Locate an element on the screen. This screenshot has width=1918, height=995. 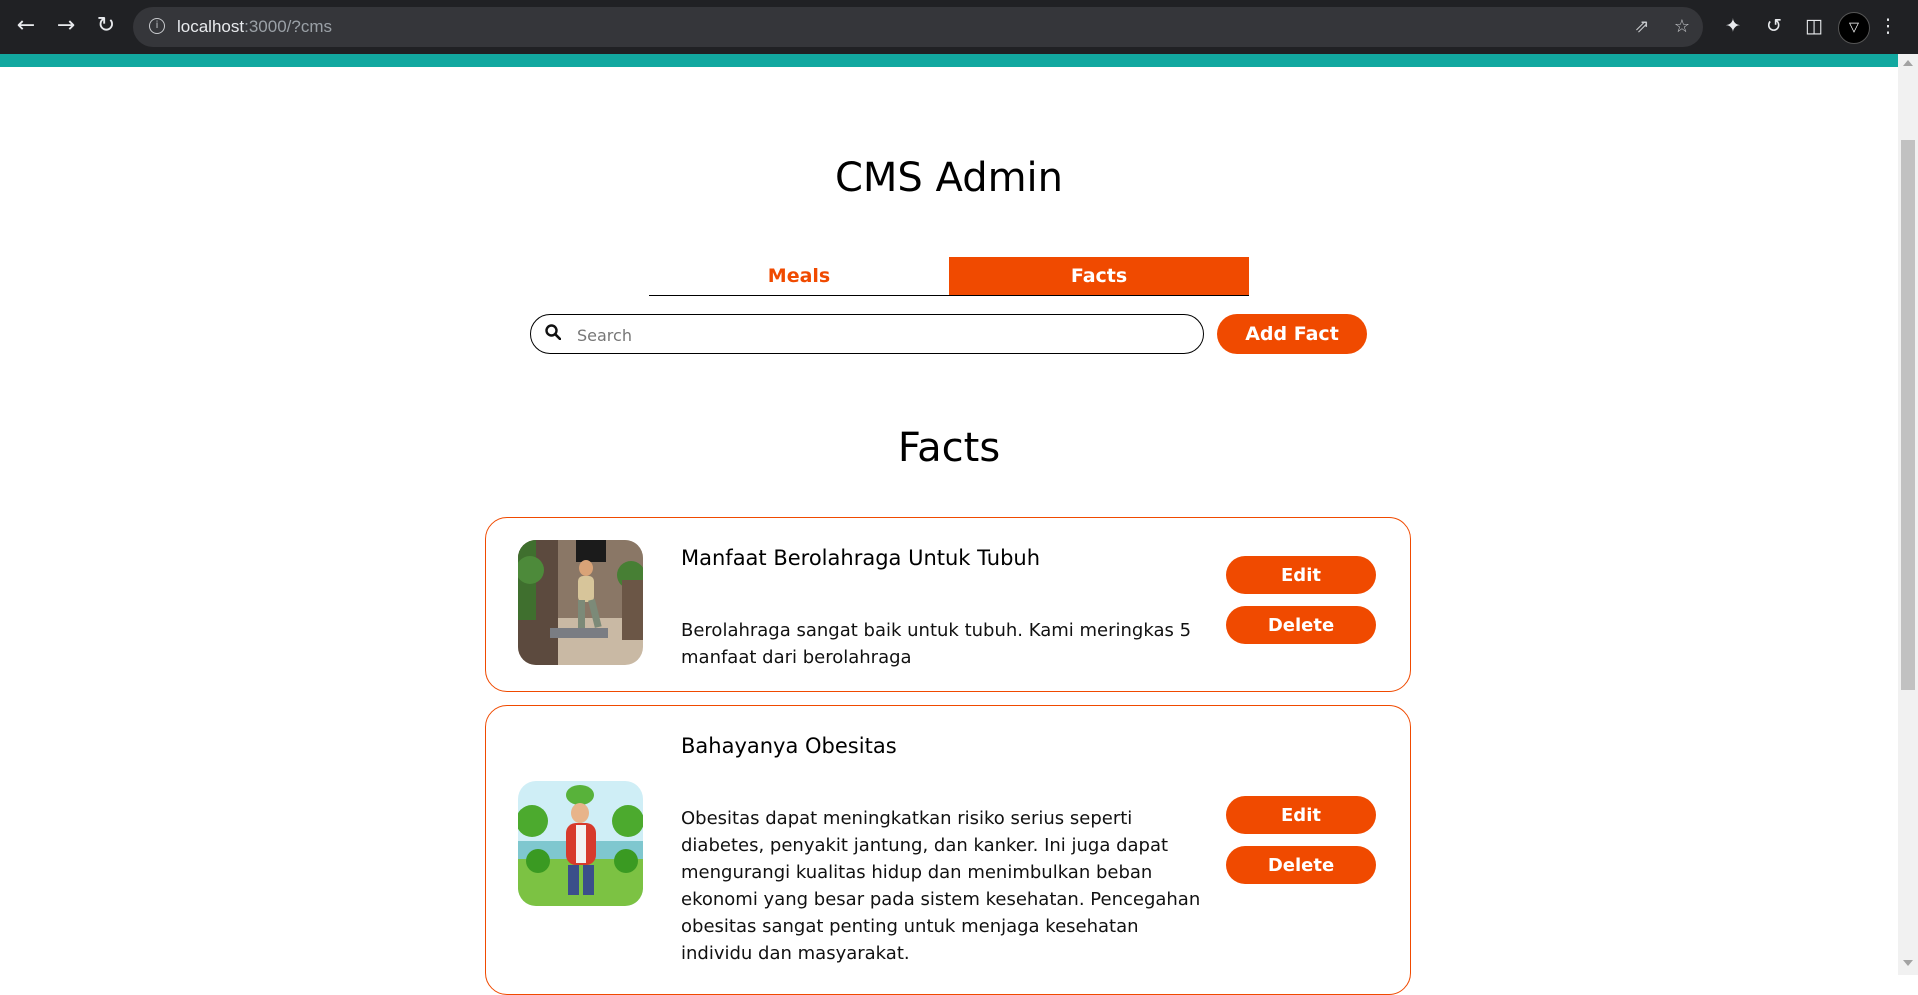
share-icon: ⇗ is located at coordinates (1642, 27).